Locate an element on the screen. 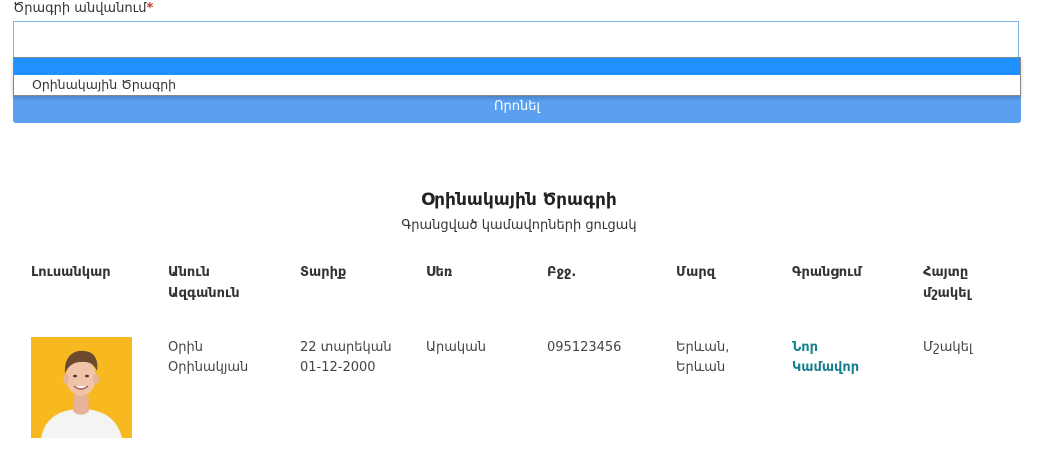 The height and width of the screenshot is (461, 1038). column-header-name-line2: Ազգանուն is located at coordinates (204, 293).